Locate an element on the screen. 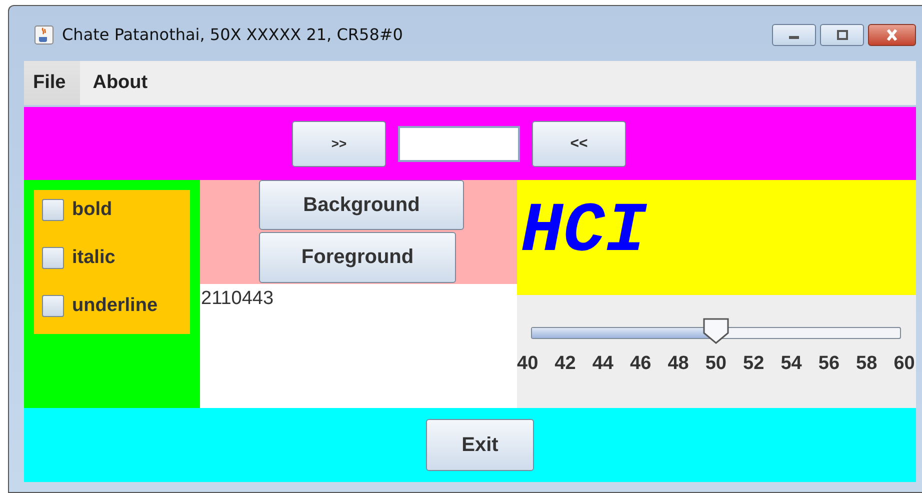  next-button: >> is located at coordinates (339, 143).